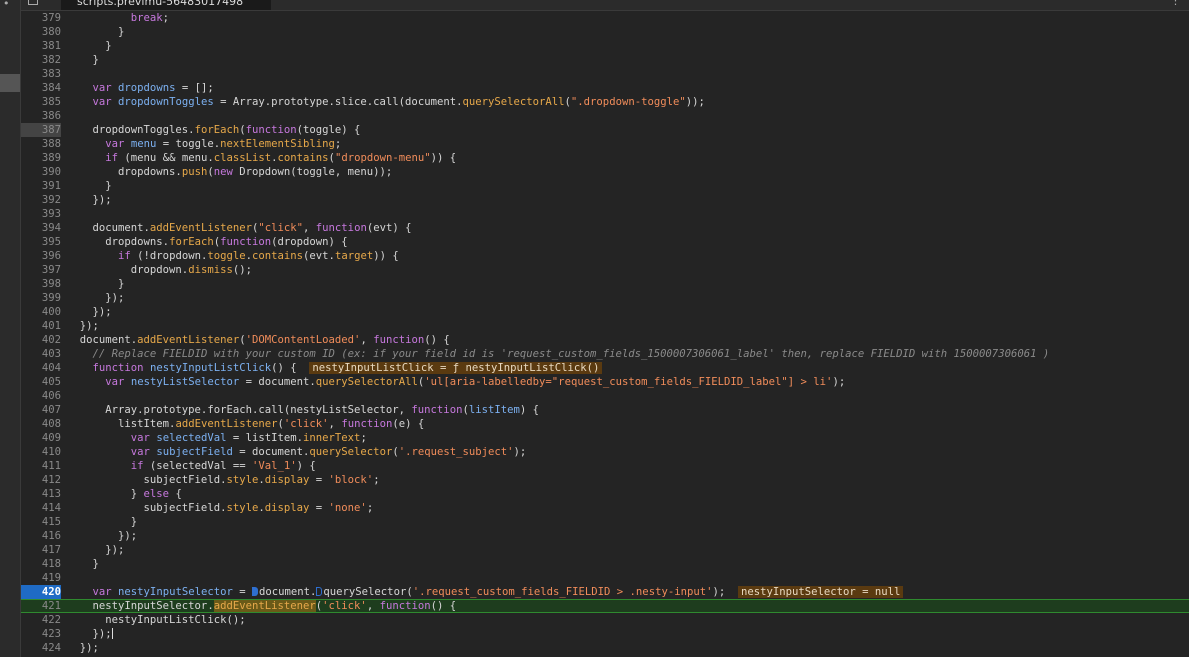 Image resolution: width=1189 pixels, height=657 pixels. What do you see at coordinates (41, 32) in the screenshot?
I see `line-number-380: 380` at bounding box center [41, 32].